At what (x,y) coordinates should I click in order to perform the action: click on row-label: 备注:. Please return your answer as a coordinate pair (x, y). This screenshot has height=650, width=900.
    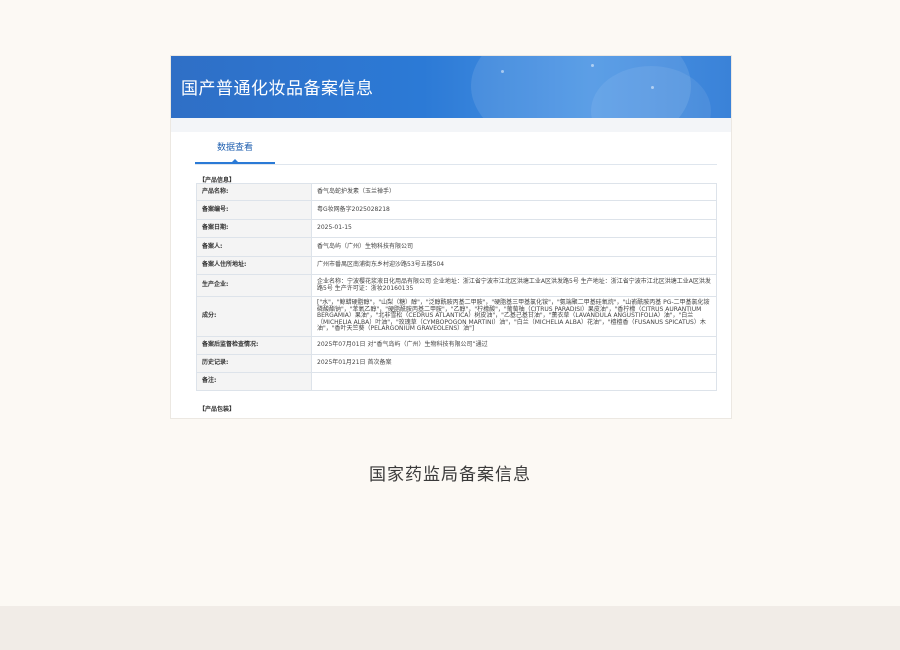
    Looking at the image, I should click on (254, 381).